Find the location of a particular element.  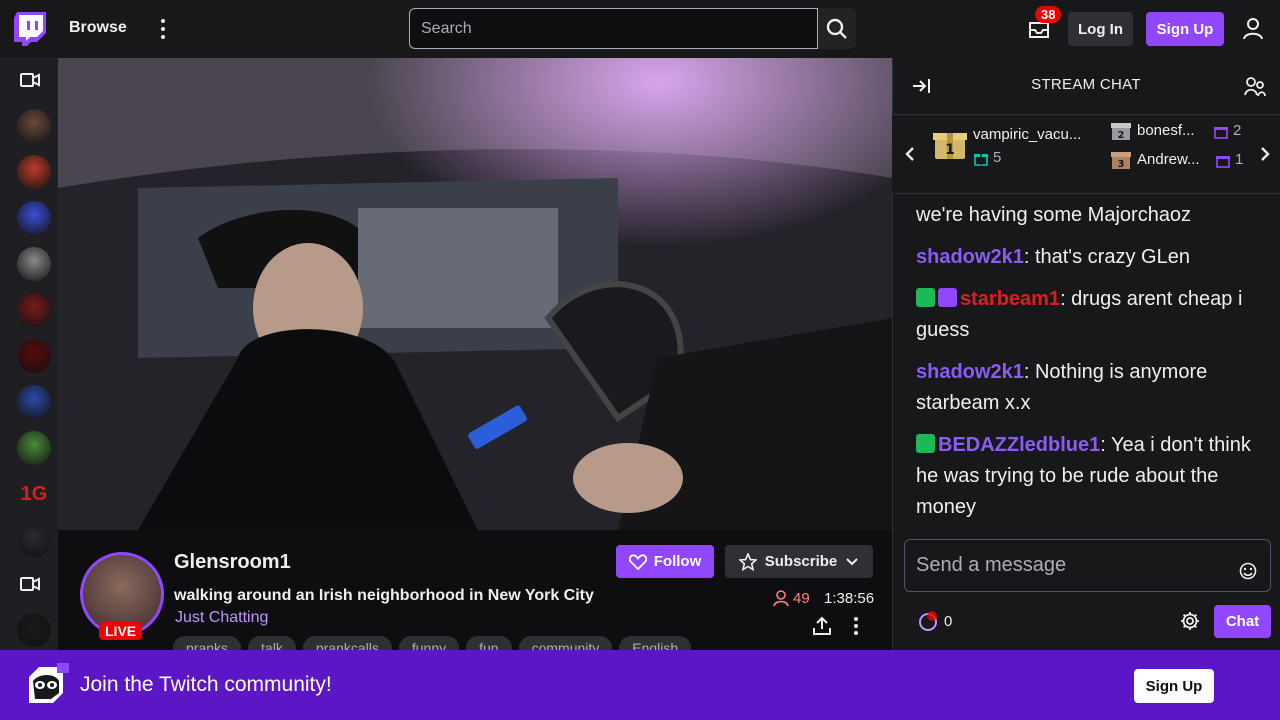

stream-uptime: 1:38:56 is located at coordinates (849, 598).